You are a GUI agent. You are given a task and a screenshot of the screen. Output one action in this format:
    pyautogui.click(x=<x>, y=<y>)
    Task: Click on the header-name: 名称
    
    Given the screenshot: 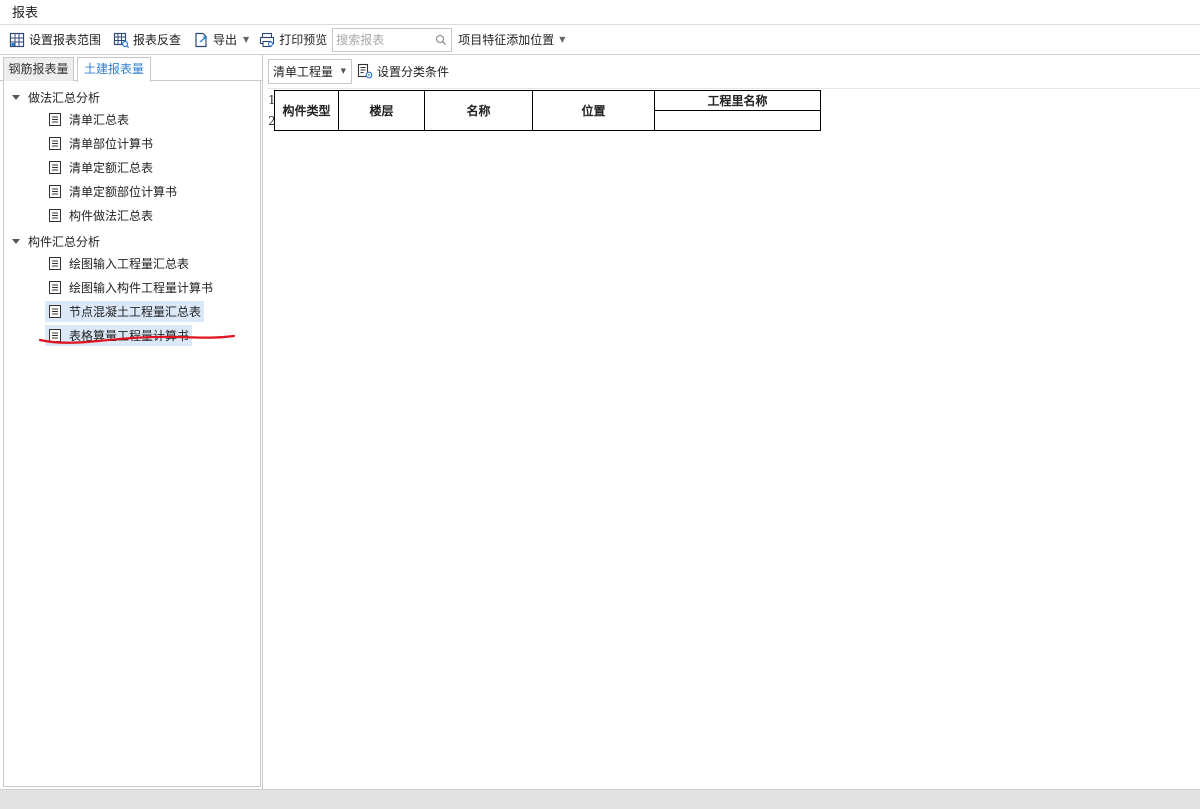 What is the action you would take?
    pyautogui.click(x=478, y=110)
    